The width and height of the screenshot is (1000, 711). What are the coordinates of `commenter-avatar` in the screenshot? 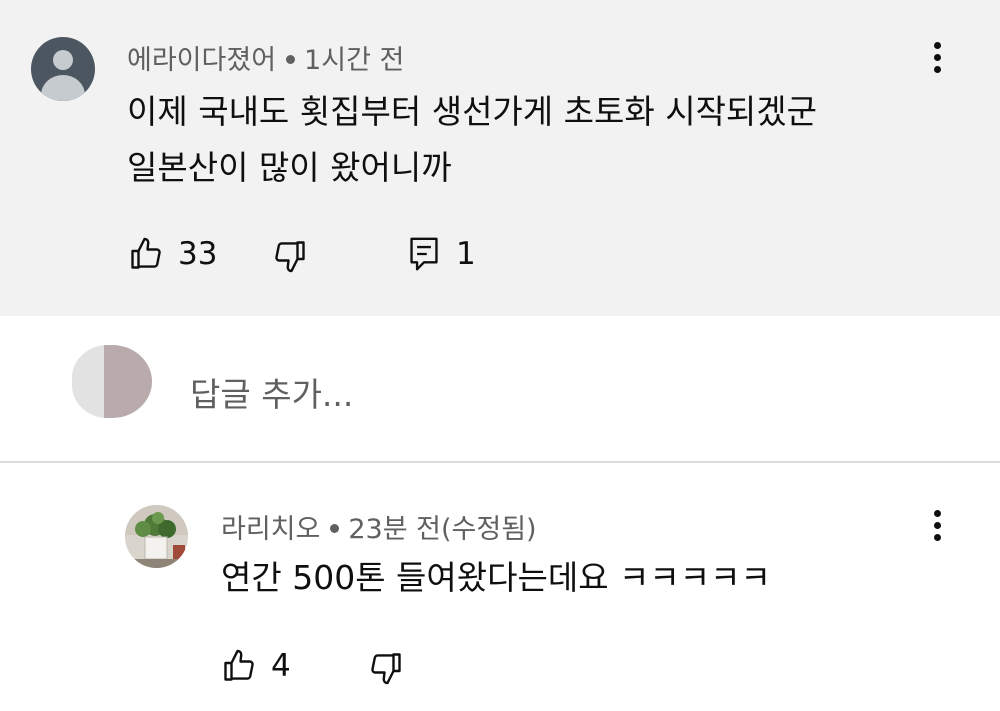 It's located at (63, 69).